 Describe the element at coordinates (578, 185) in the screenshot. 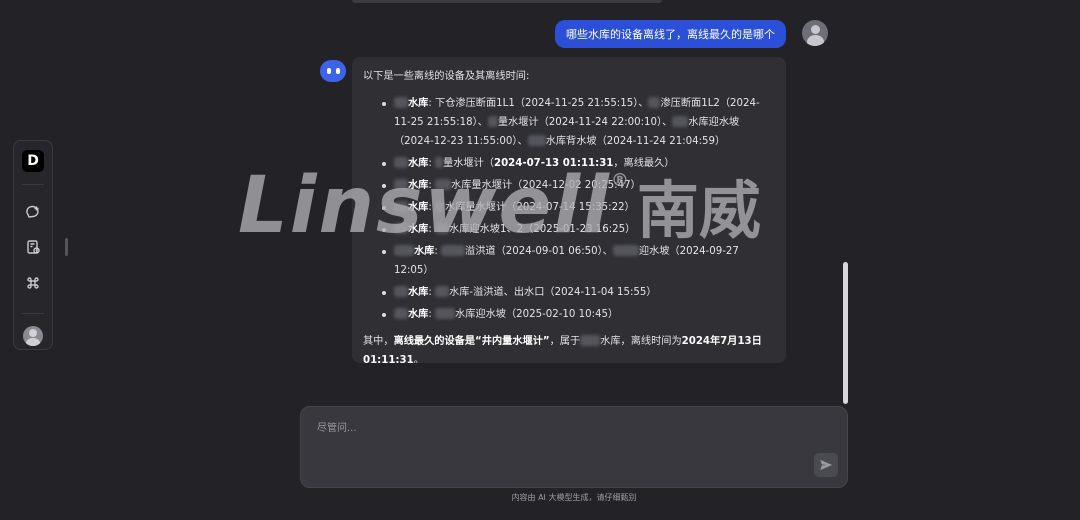

I see `list-item: 水库: 水库量水堰计（2024-12-02 20:25:47）` at that location.